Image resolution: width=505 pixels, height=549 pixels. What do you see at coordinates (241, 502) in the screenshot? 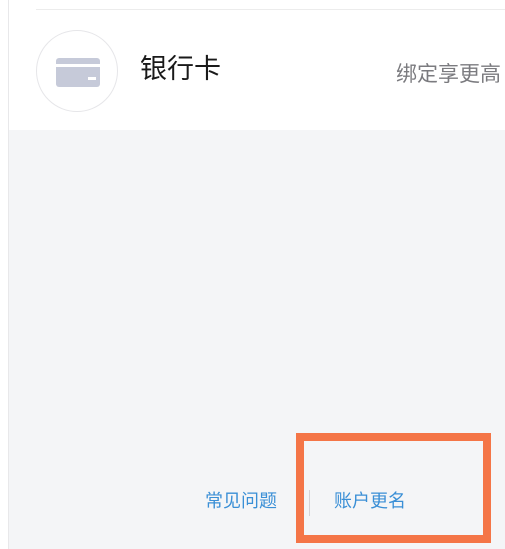
I see `faq-link: 常见问题` at bounding box center [241, 502].